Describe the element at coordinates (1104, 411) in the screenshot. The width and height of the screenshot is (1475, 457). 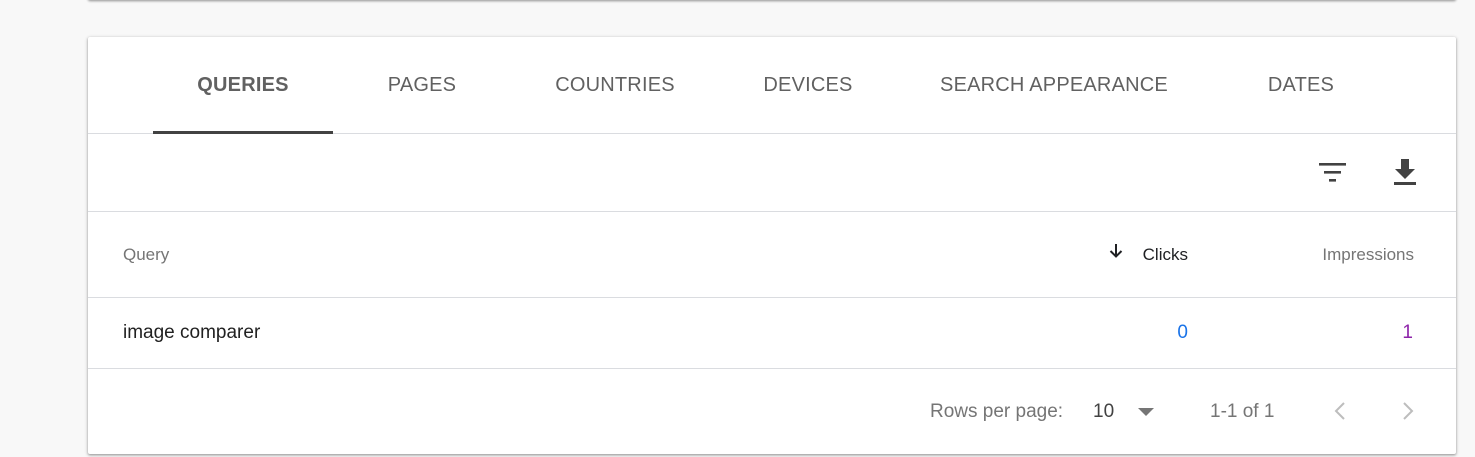
I see `rows-per-page-value: 10` at that location.